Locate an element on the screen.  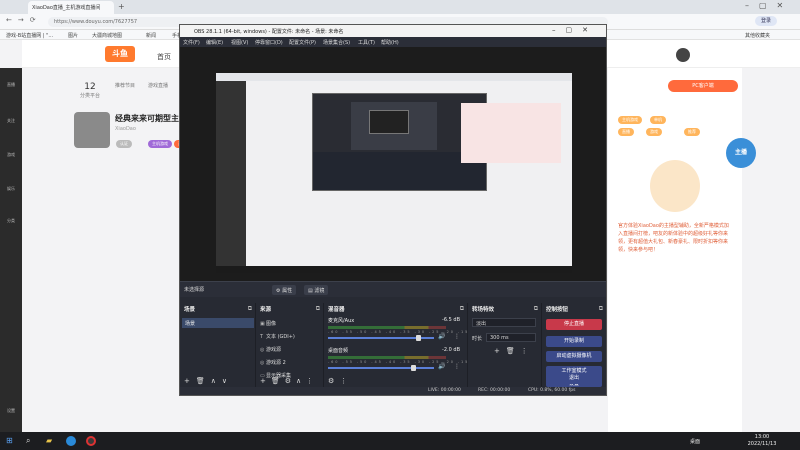
bookmark-item: 图片 is located at coordinates (73, 35).